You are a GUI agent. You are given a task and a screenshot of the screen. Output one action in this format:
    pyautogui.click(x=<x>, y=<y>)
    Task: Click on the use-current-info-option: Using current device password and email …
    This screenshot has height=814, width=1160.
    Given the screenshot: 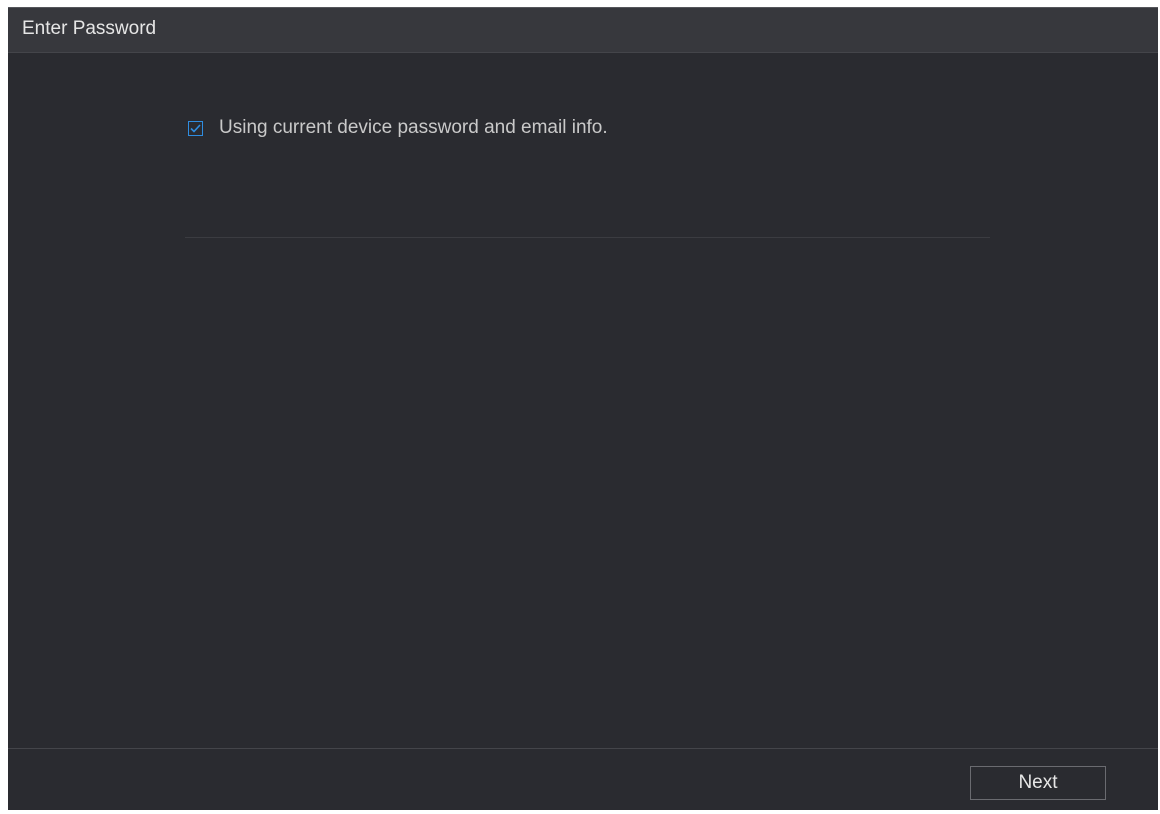 What is the action you would take?
    pyautogui.click(x=398, y=128)
    